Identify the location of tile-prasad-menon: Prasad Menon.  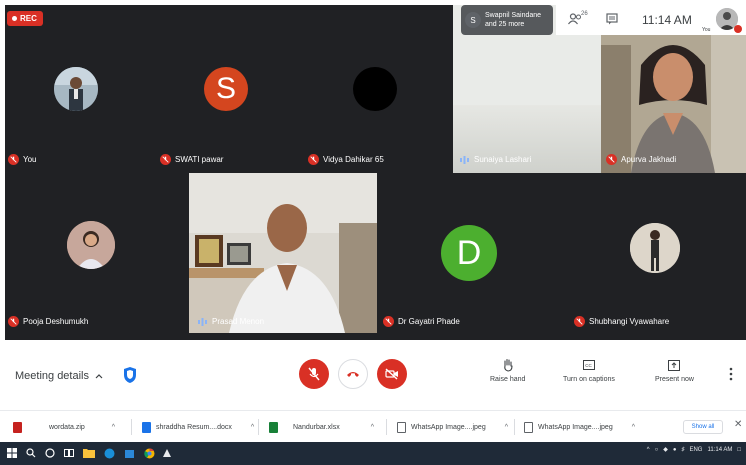
(283, 253).